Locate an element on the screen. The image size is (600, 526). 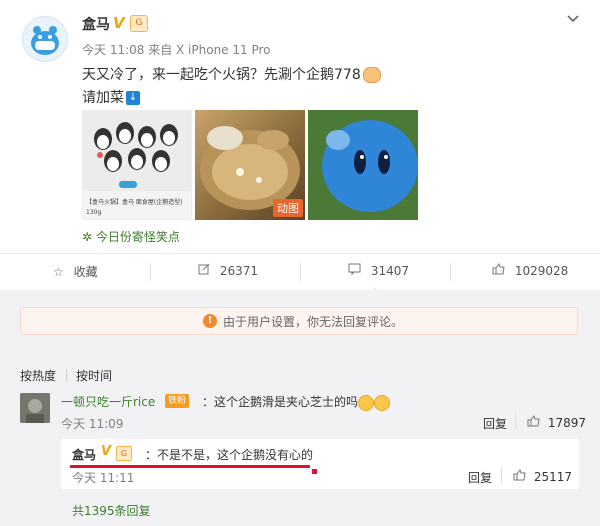
action-bar: ☆ 收藏 26371 31407 1029028 is located at coordinates (300, 273).